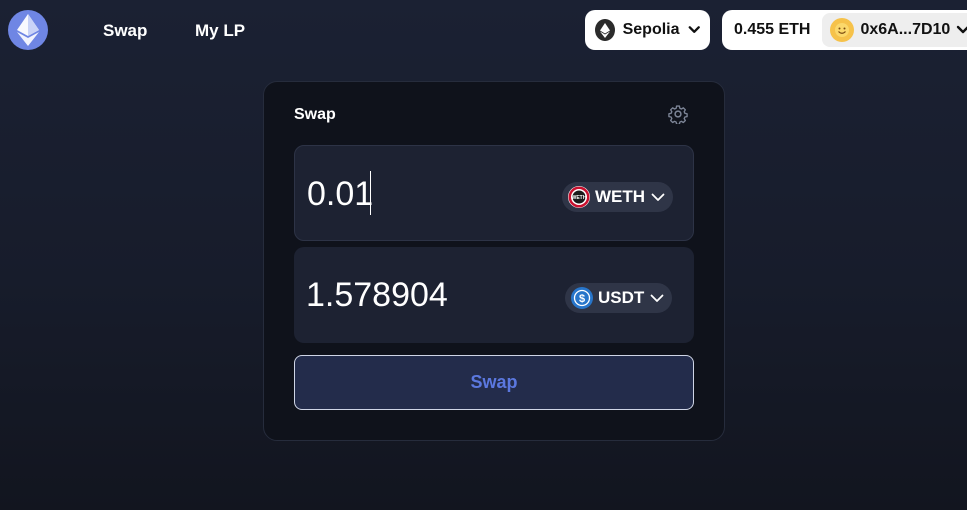 This screenshot has height=510, width=967. I want to click on network-label: Sepolia, so click(651, 29).